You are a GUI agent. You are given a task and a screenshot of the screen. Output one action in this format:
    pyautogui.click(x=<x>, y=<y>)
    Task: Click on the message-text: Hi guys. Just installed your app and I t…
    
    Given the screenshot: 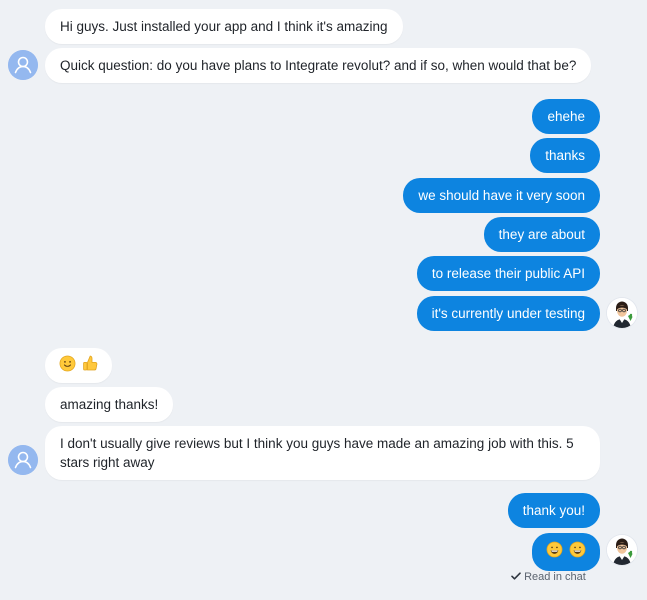 What is the action you would take?
    pyautogui.click(x=224, y=26)
    